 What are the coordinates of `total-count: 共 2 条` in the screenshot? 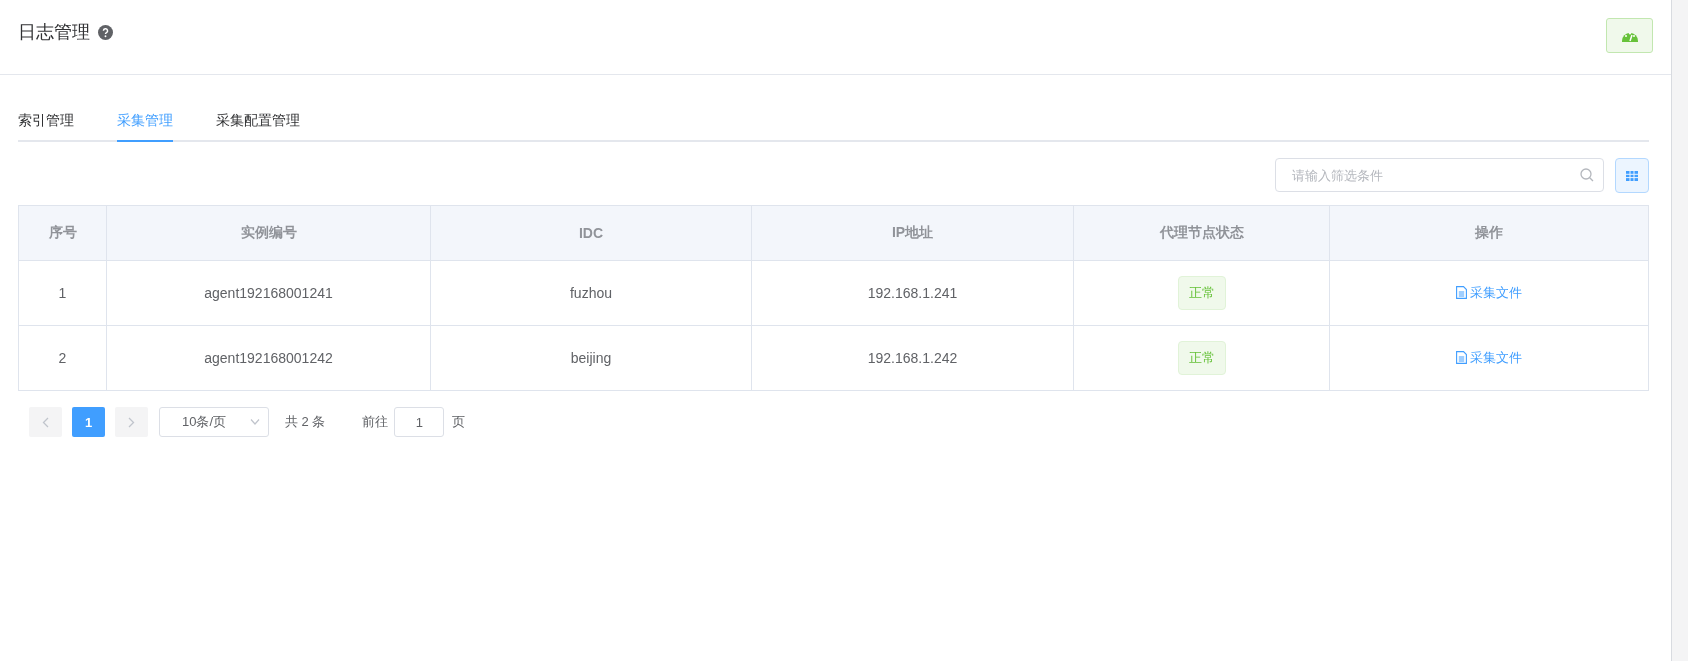 It's located at (305, 422).